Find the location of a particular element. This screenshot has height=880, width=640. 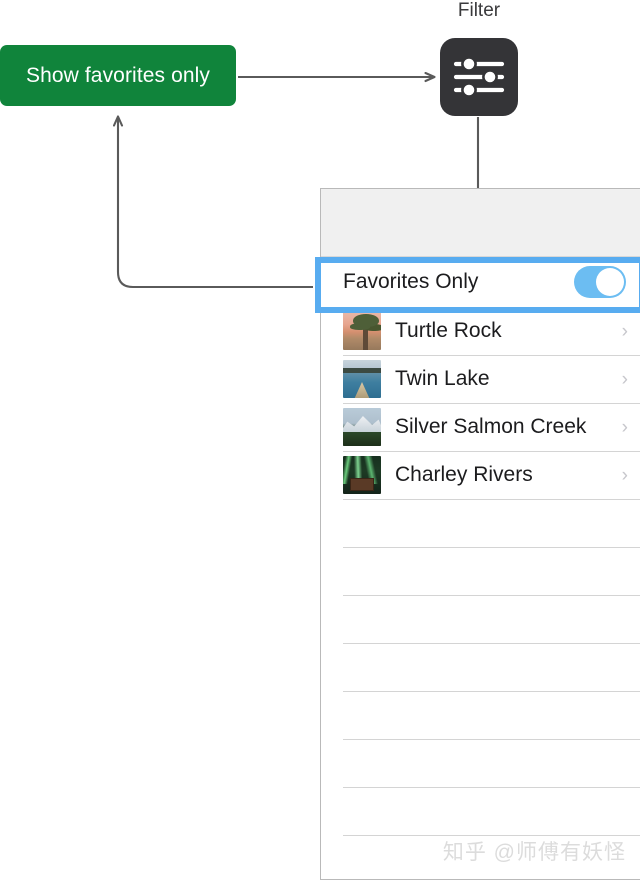

favorites-only-label: Favorites Only is located at coordinates (411, 281).